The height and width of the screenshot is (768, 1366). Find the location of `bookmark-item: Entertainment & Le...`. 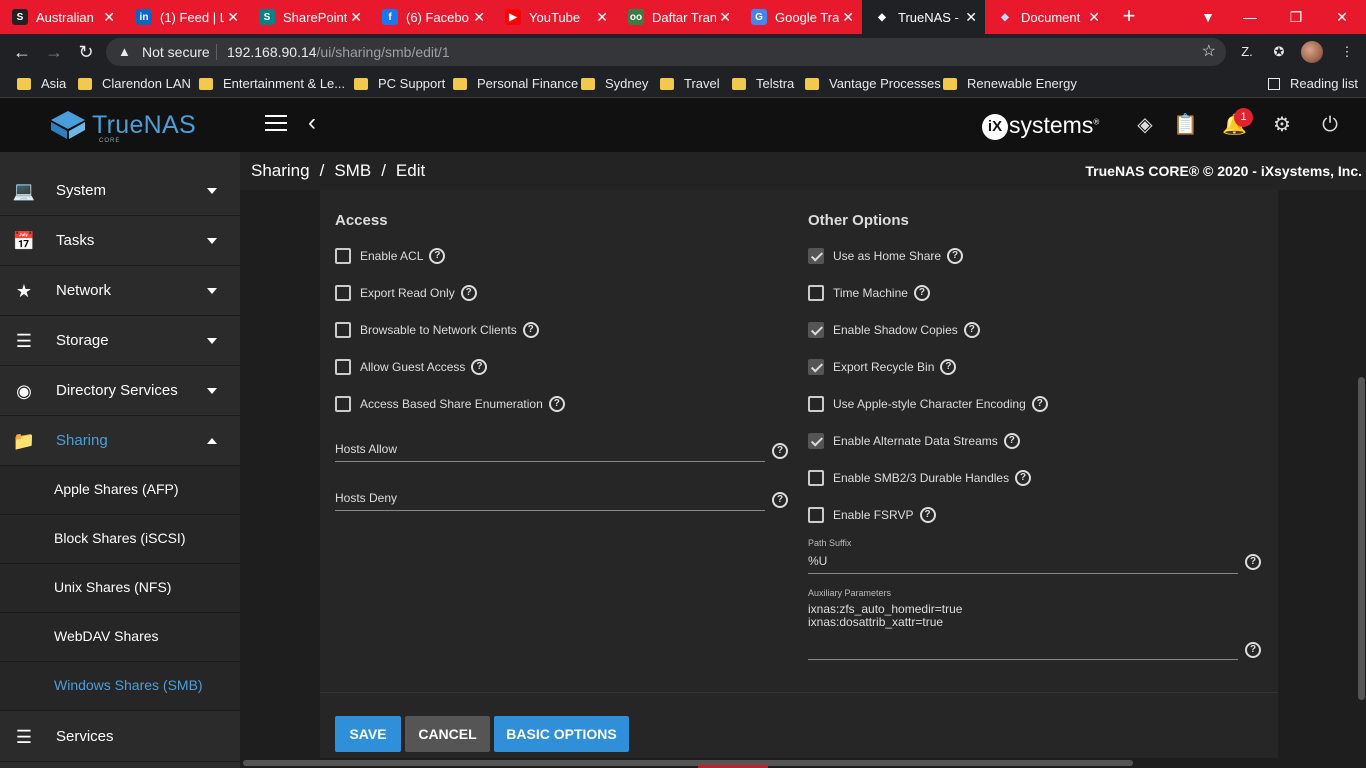

bookmark-item: Entertainment & Le... is located at coordinates (272, 83).